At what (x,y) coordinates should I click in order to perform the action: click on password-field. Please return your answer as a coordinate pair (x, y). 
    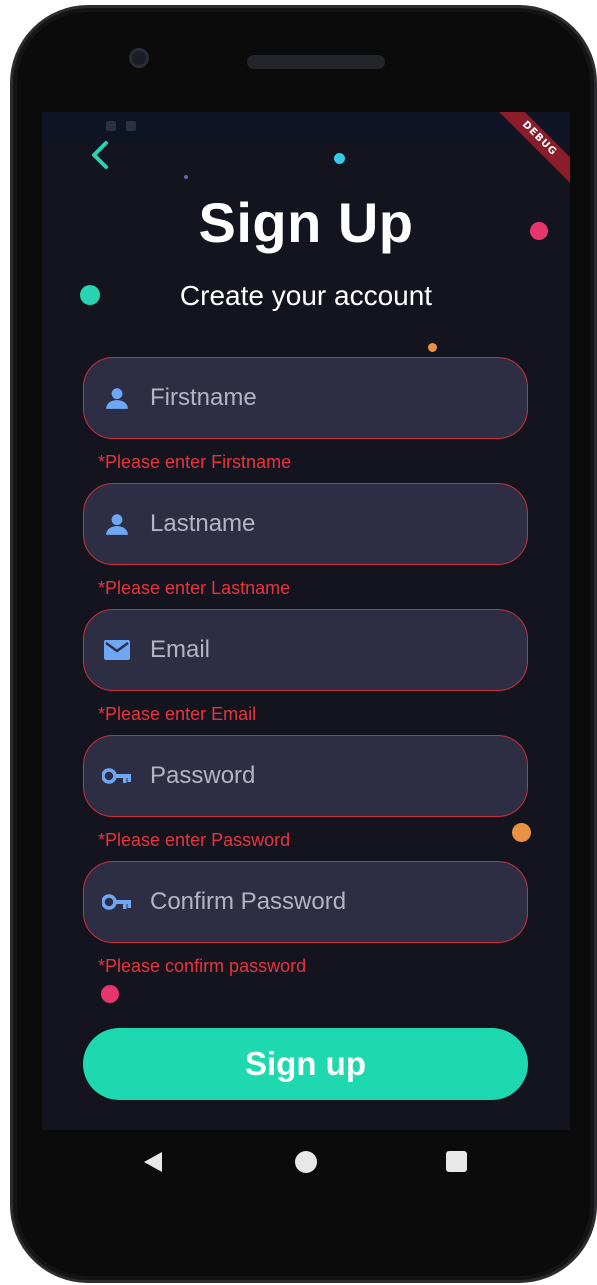
    Looking at the image, I should click on (305, 776).